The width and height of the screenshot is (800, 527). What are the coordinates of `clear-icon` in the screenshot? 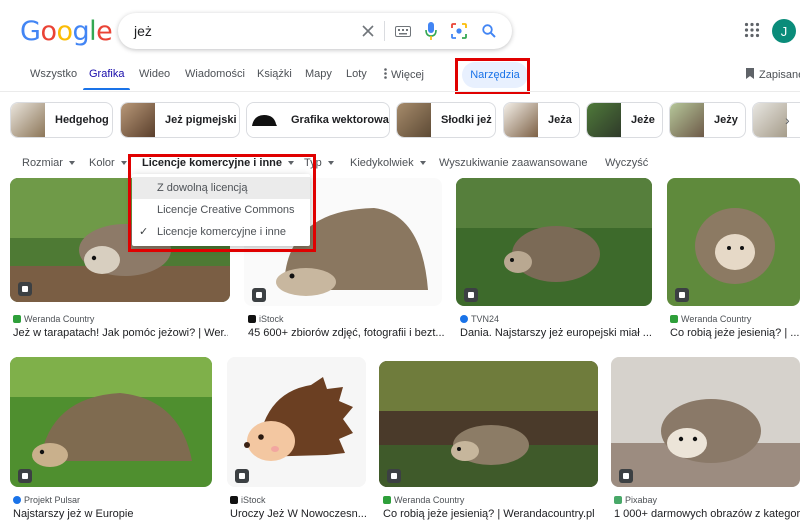 It's located at (368, 31).